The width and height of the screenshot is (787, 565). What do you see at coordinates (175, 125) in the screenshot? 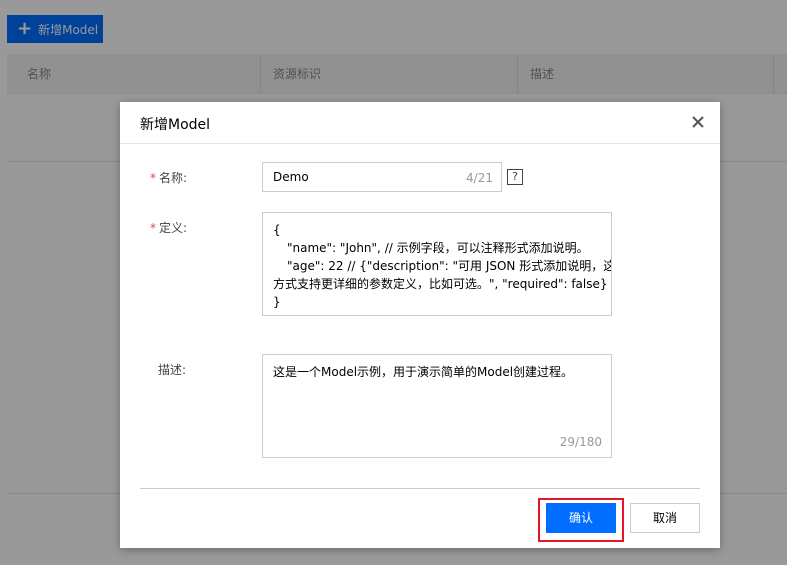
I see `dialog-title: 新增Model` at bounding box center [175, 125].